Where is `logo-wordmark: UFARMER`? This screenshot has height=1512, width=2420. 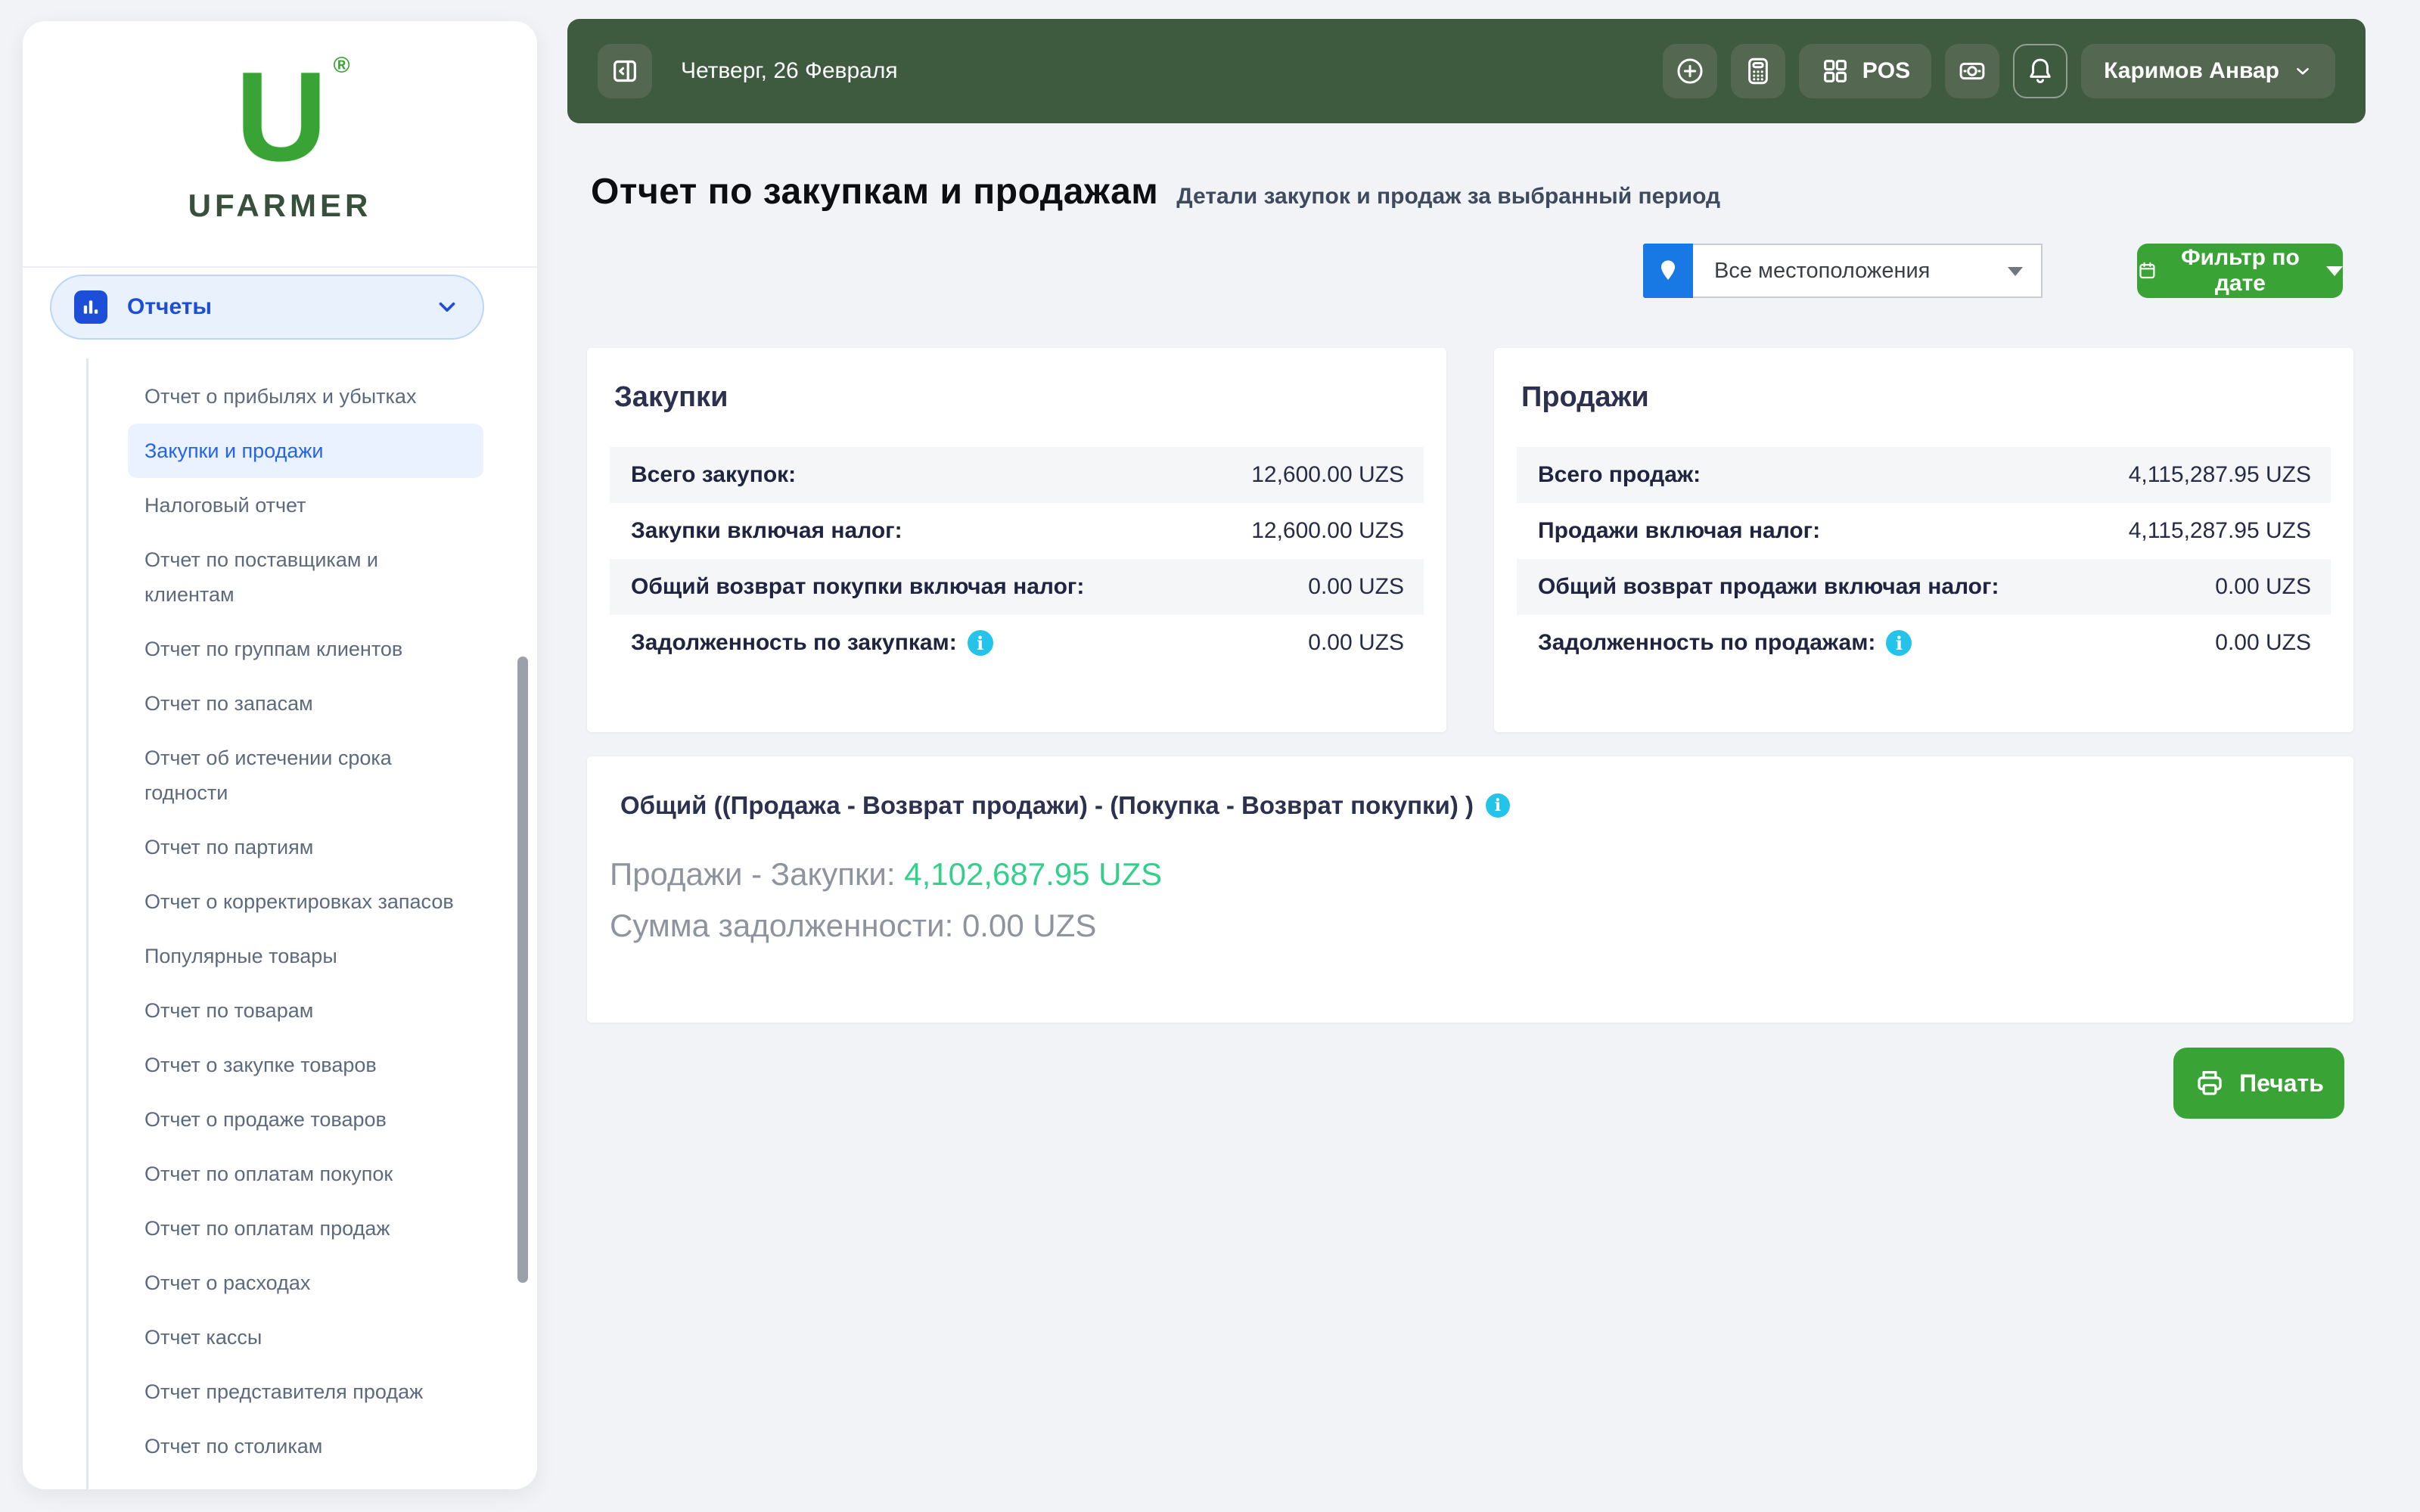 logo-wordmark: UFARMER is located at coordinates (280, 205).